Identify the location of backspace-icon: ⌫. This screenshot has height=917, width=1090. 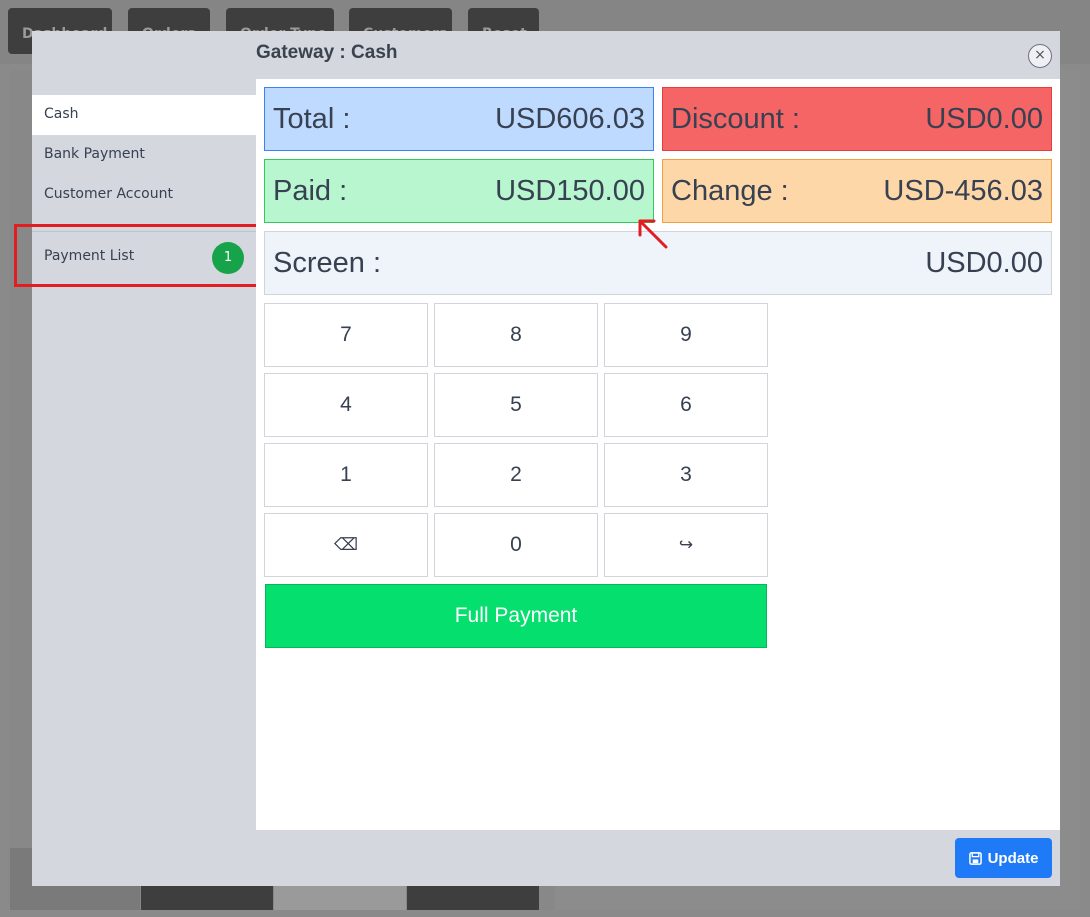
(346, 545).